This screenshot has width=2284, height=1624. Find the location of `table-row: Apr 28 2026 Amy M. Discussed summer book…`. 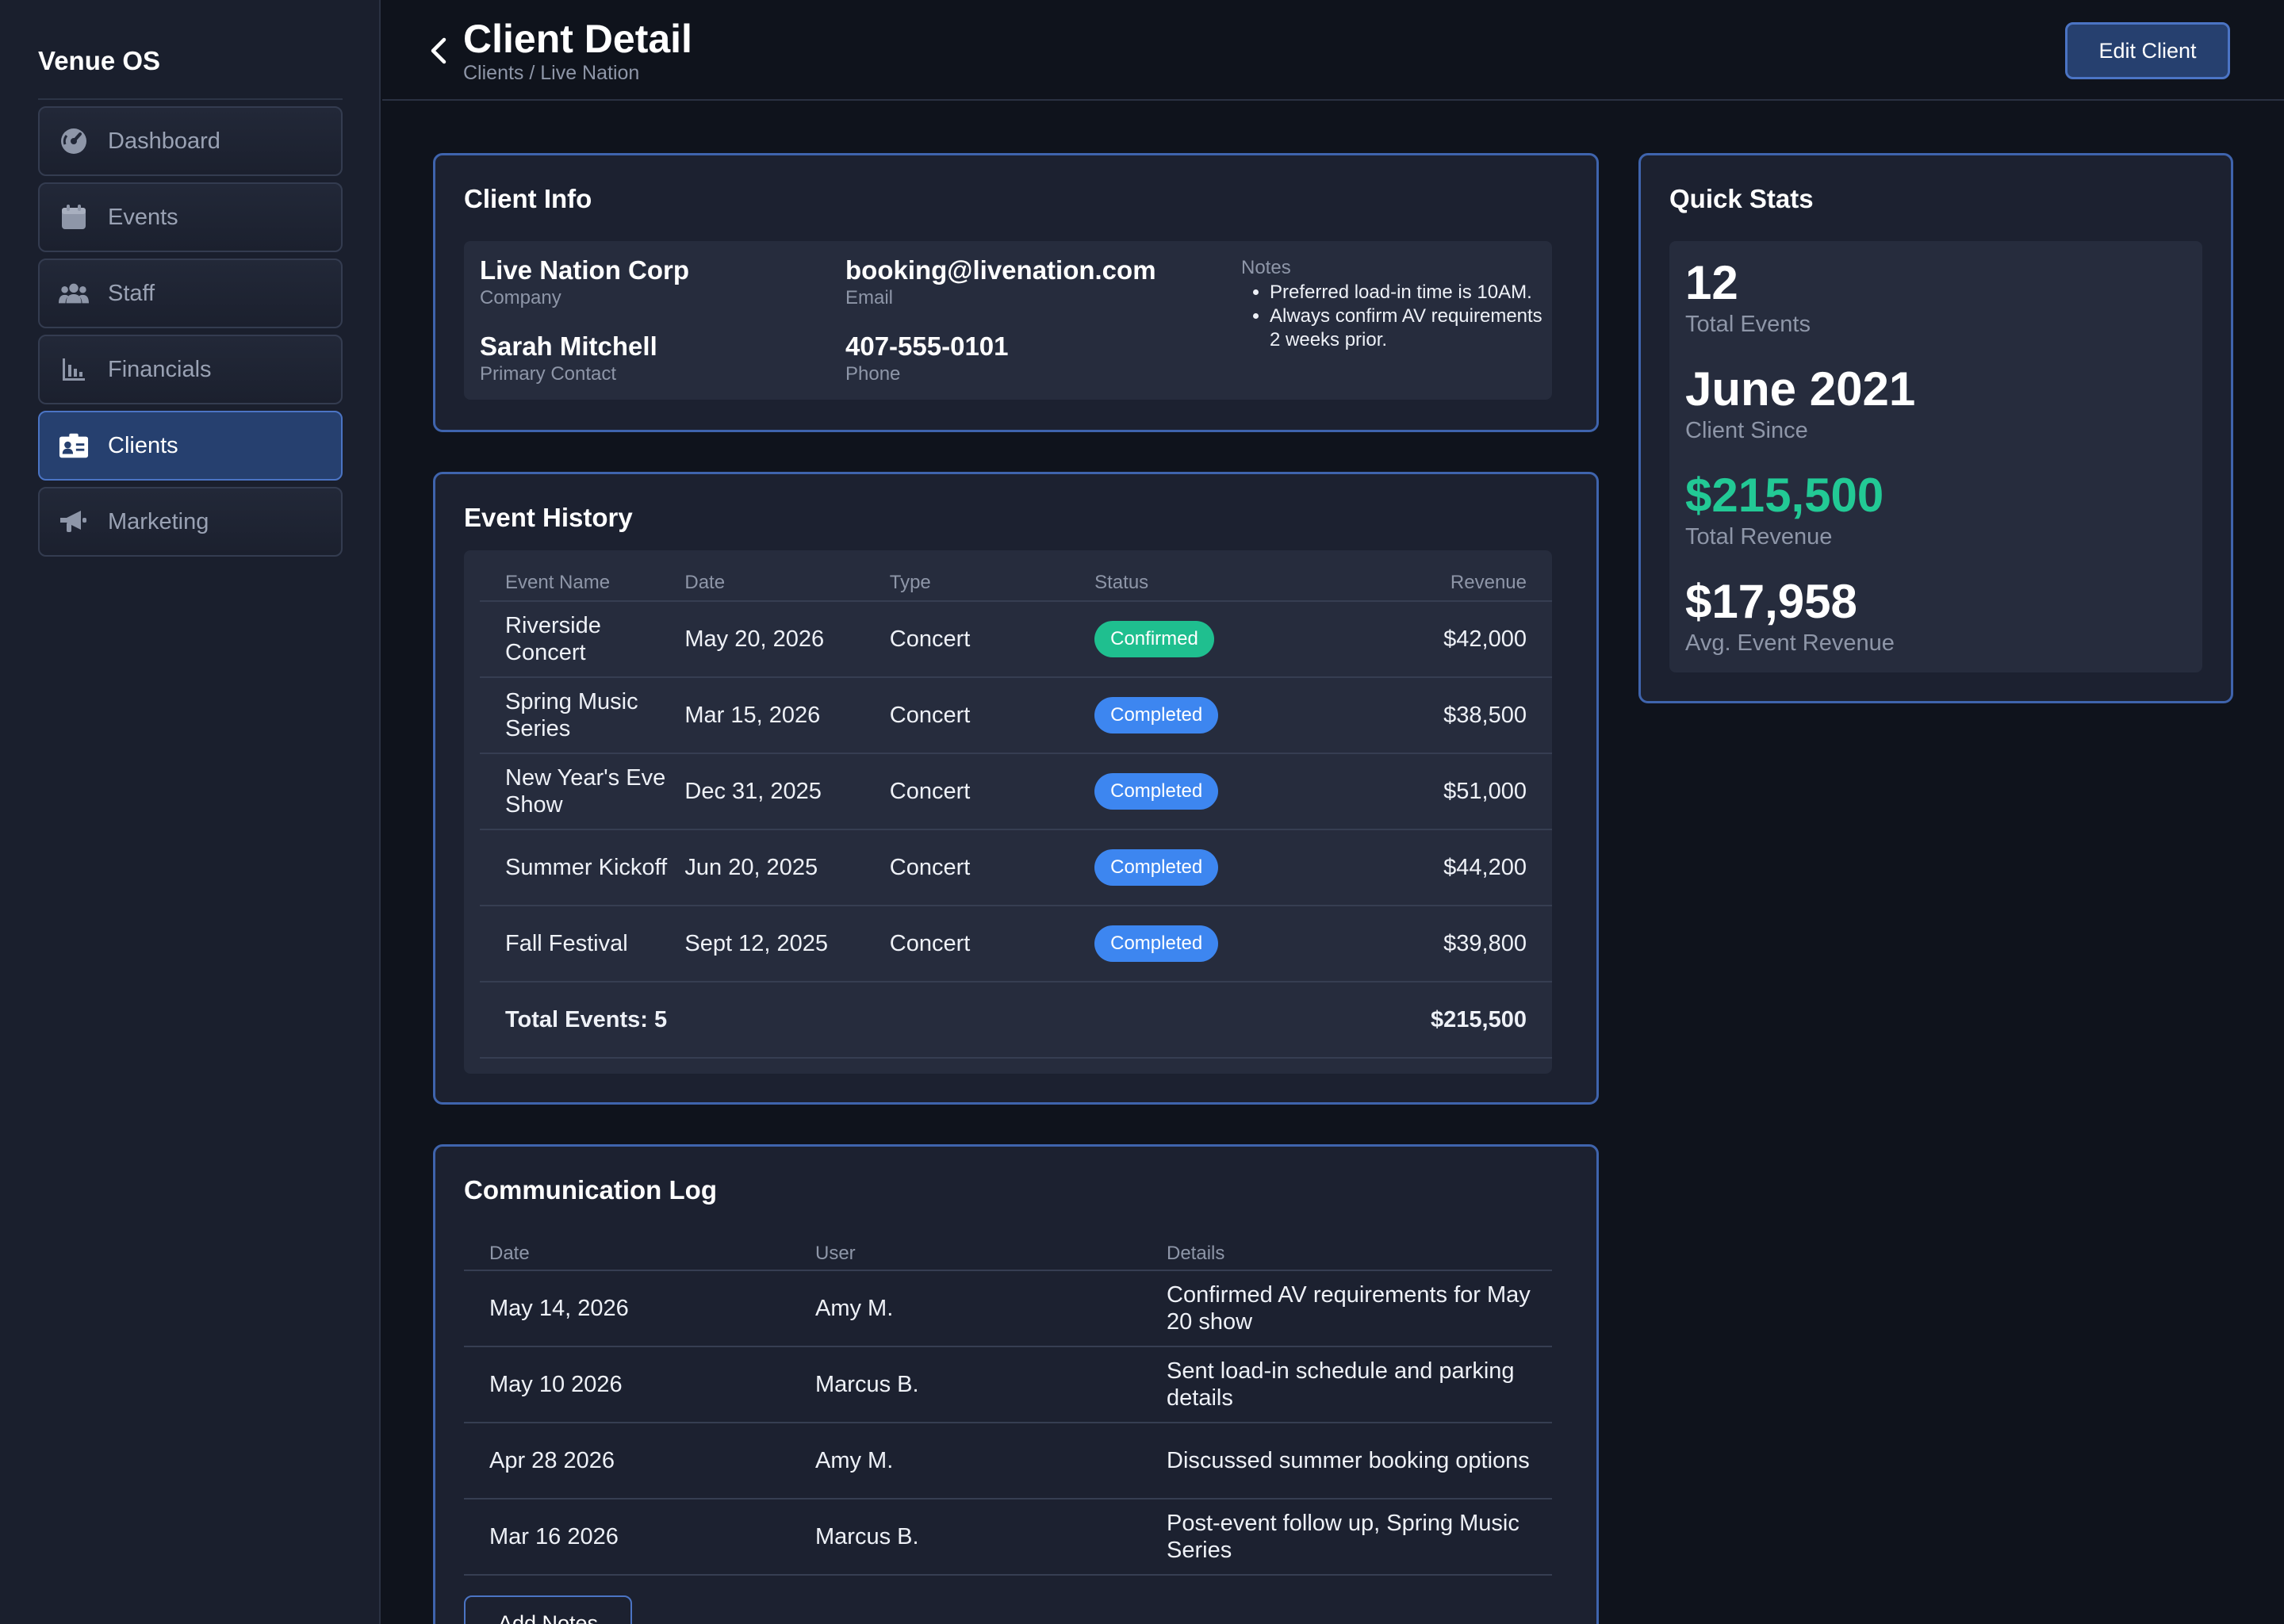

table-row: Apr 28 2026 Amy M. Discussed summer book… is located at coordinates (1008, 1461).